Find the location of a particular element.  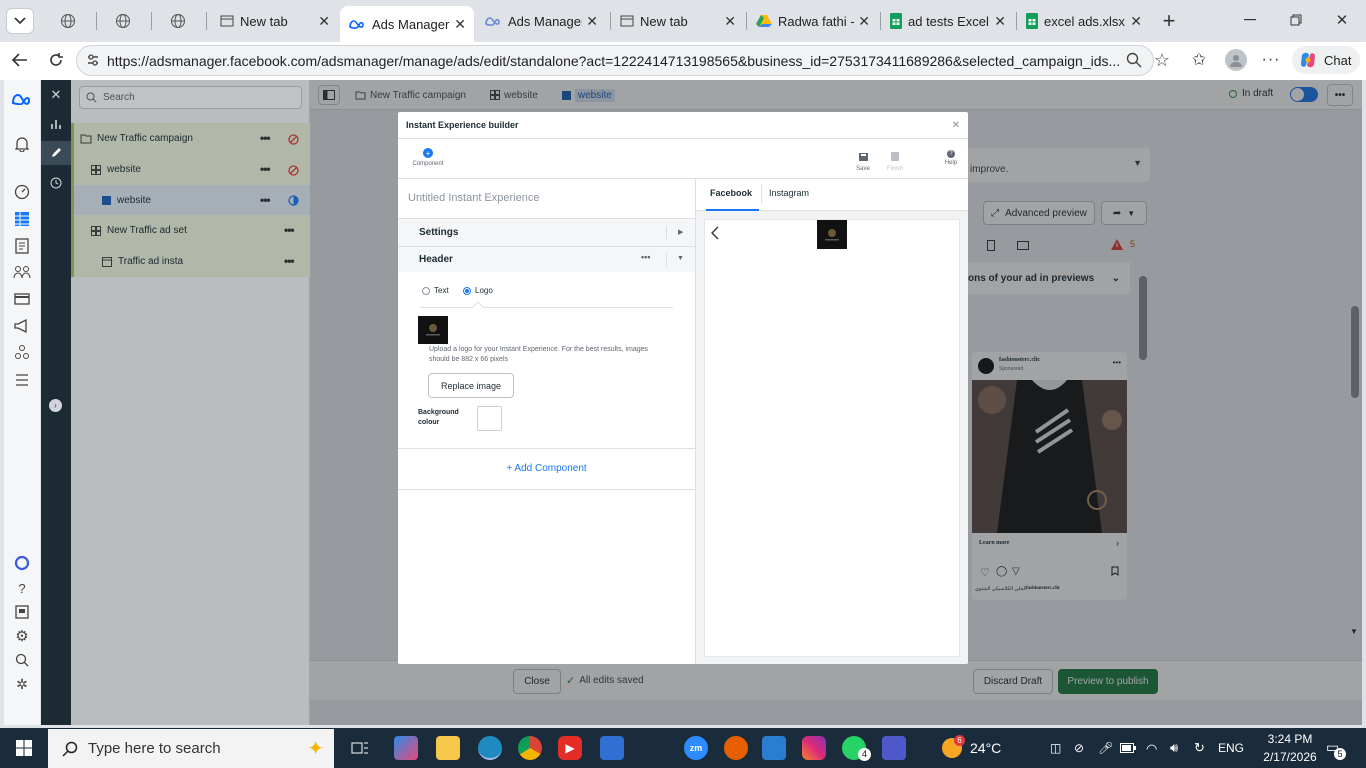

favorite-star-icon: ☆ is located at coordinates (1162, 60).